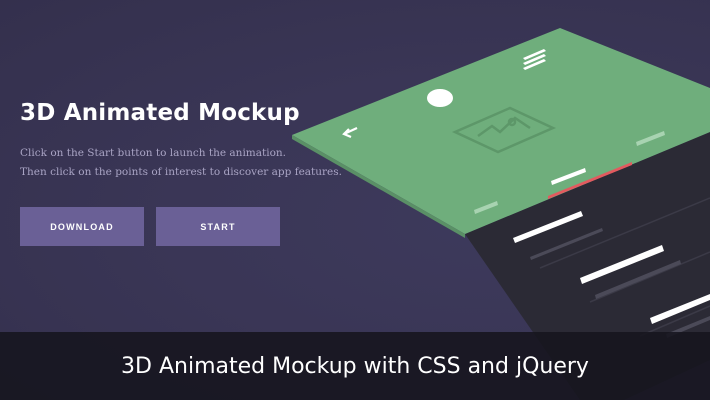 The width and height of the screenshot is (710, 400). Describe the element at coordinates (218, 226) in the screenshot. I see `start-button: START` at that location.